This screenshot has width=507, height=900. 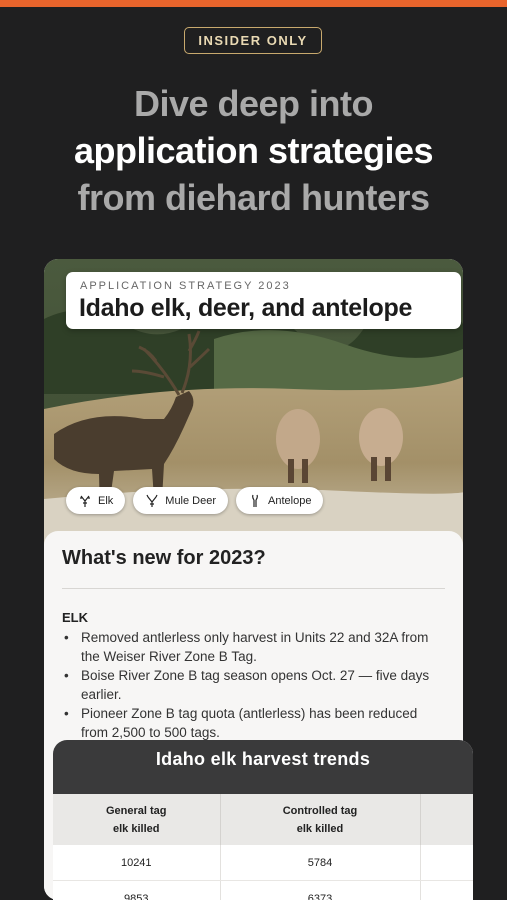 What do you see at coordinates (246, 308) in the screenshot?
I see `strategy-title: Idaho elk, deer, and antelope` at bounding box center [246, 308].